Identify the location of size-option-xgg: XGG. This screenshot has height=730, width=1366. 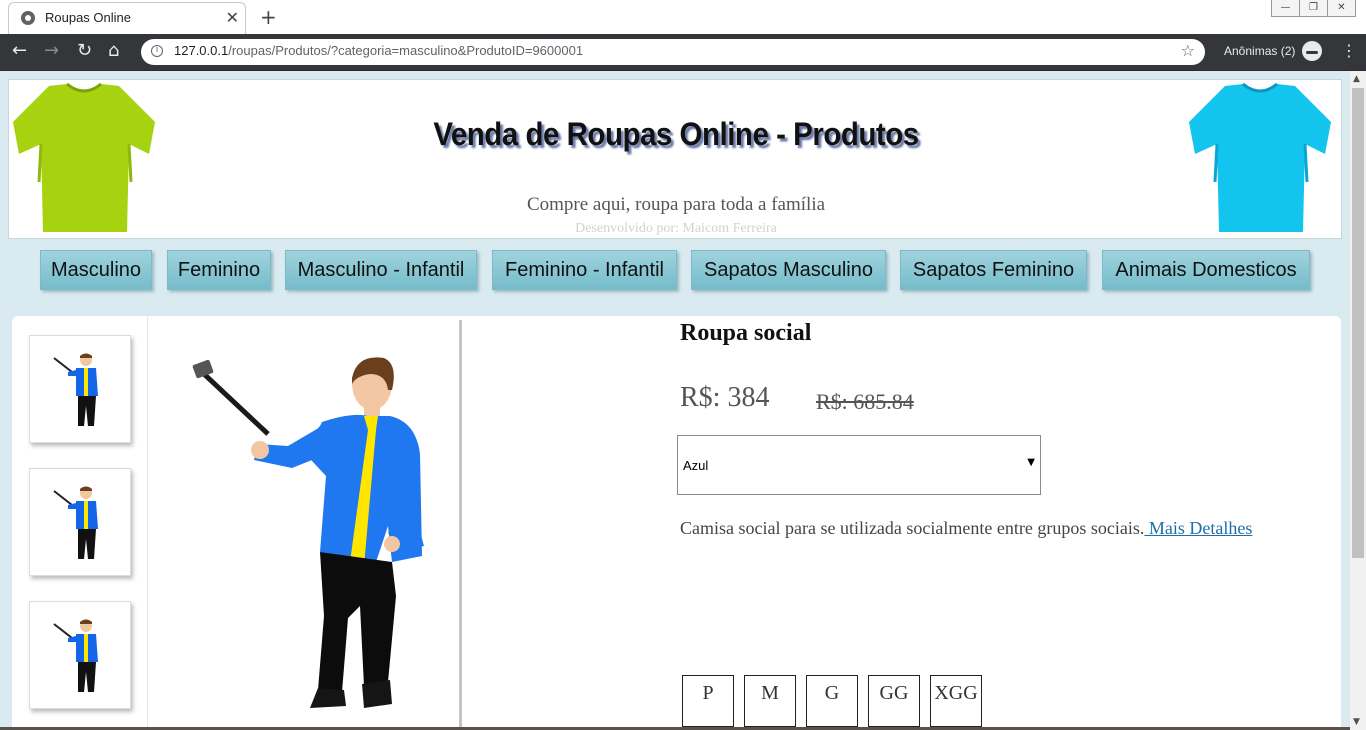
(956, 701).